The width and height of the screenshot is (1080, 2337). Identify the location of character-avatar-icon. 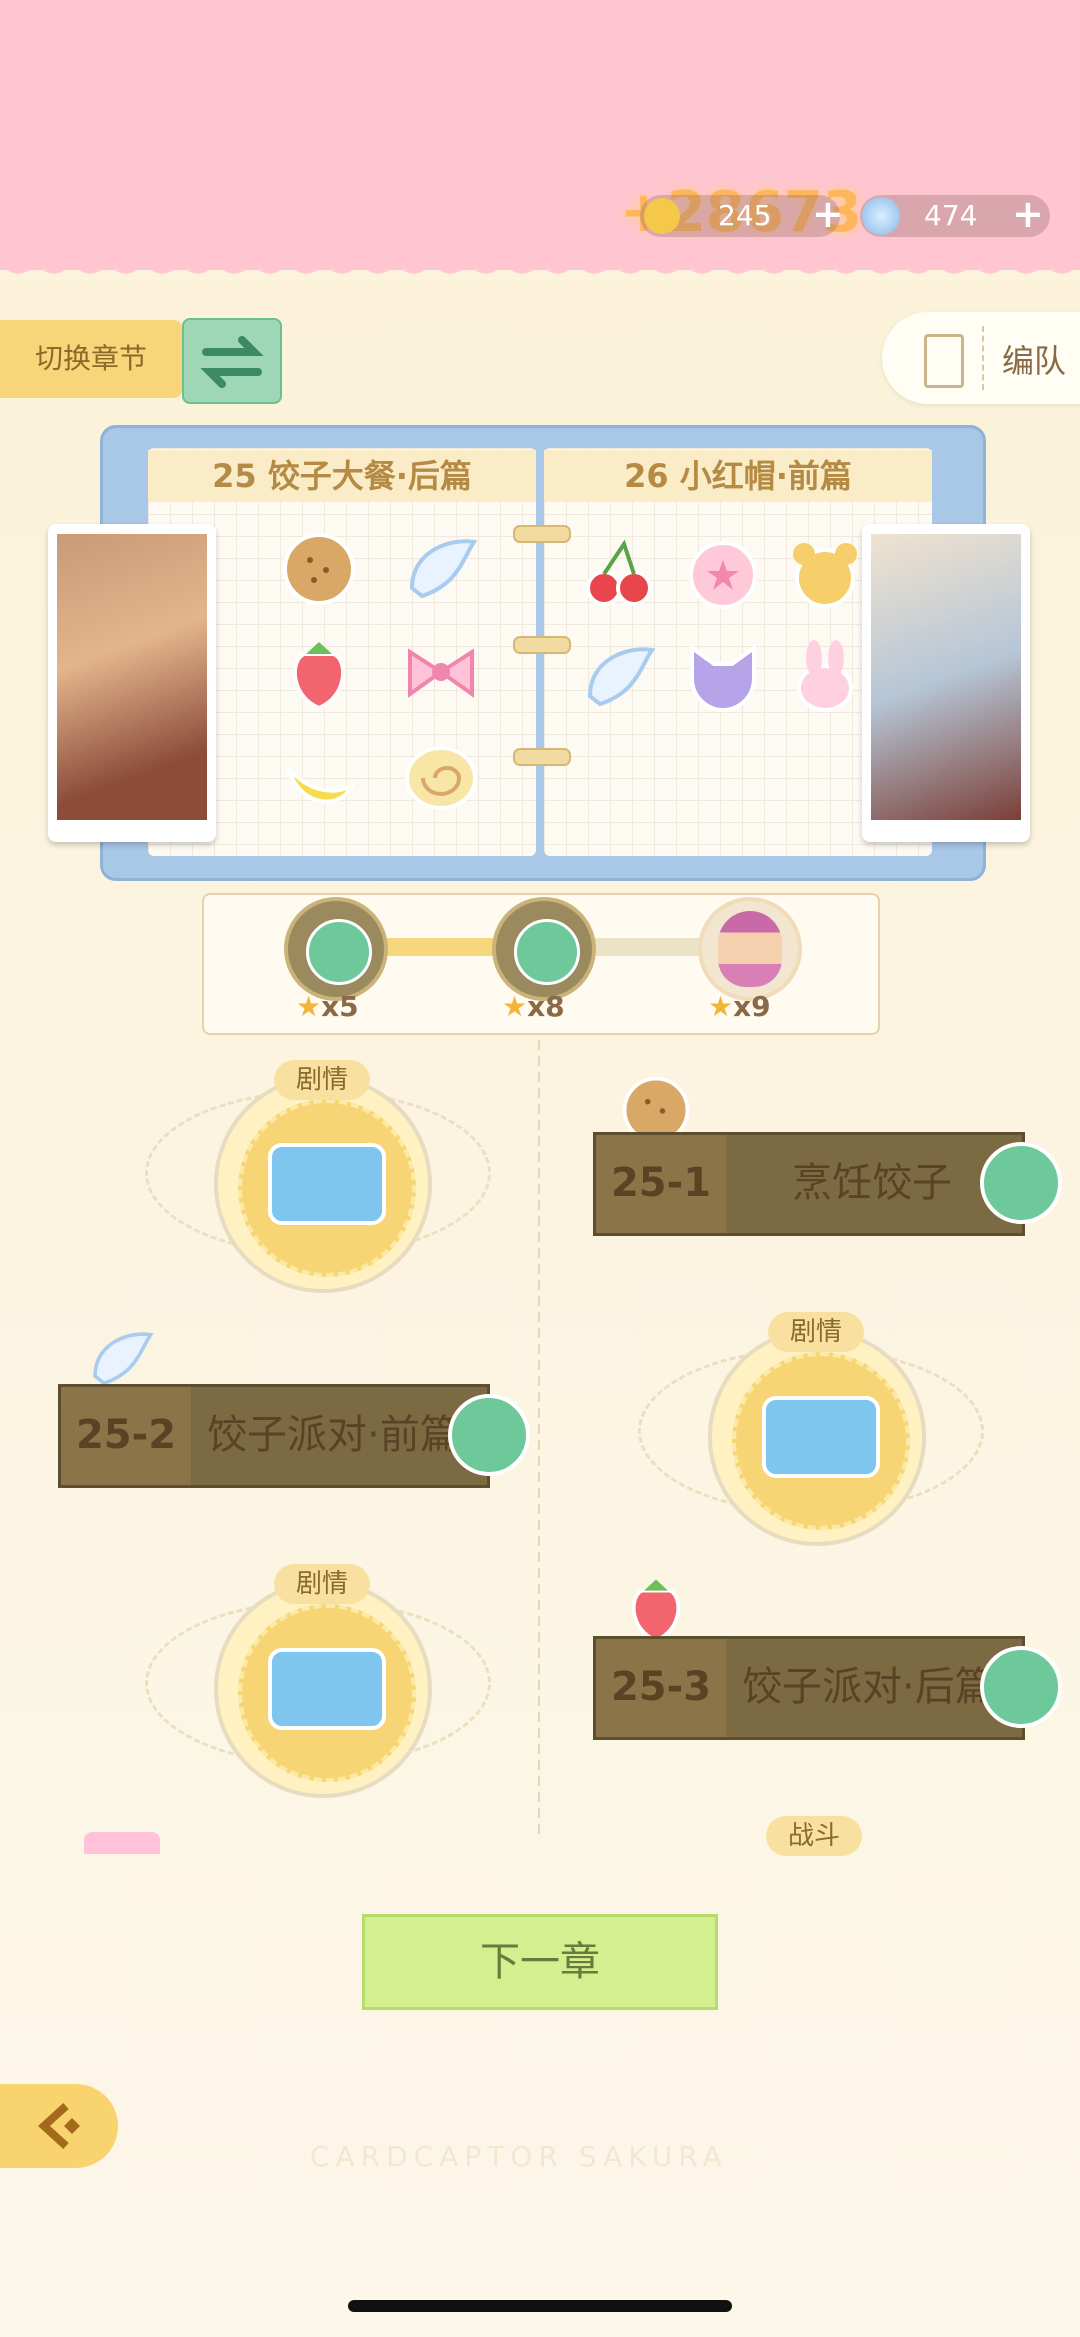
(750, 949).